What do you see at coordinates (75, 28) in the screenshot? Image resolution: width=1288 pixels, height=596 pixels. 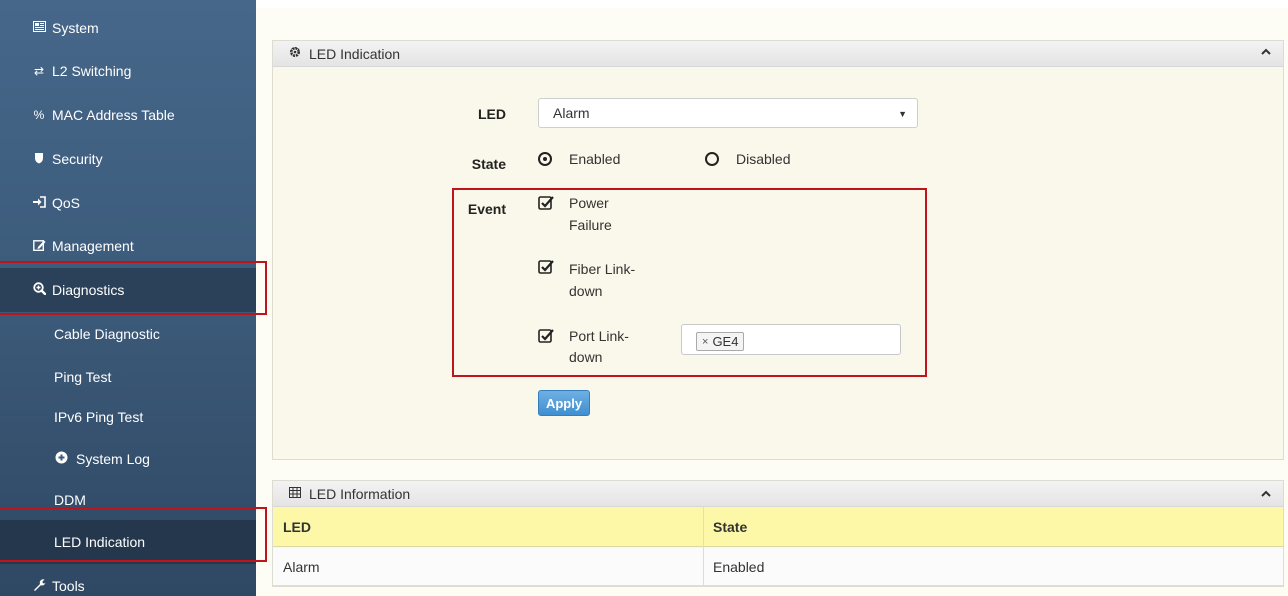 I see `sidebar-item-label: System` at bounding box center [75, 28].